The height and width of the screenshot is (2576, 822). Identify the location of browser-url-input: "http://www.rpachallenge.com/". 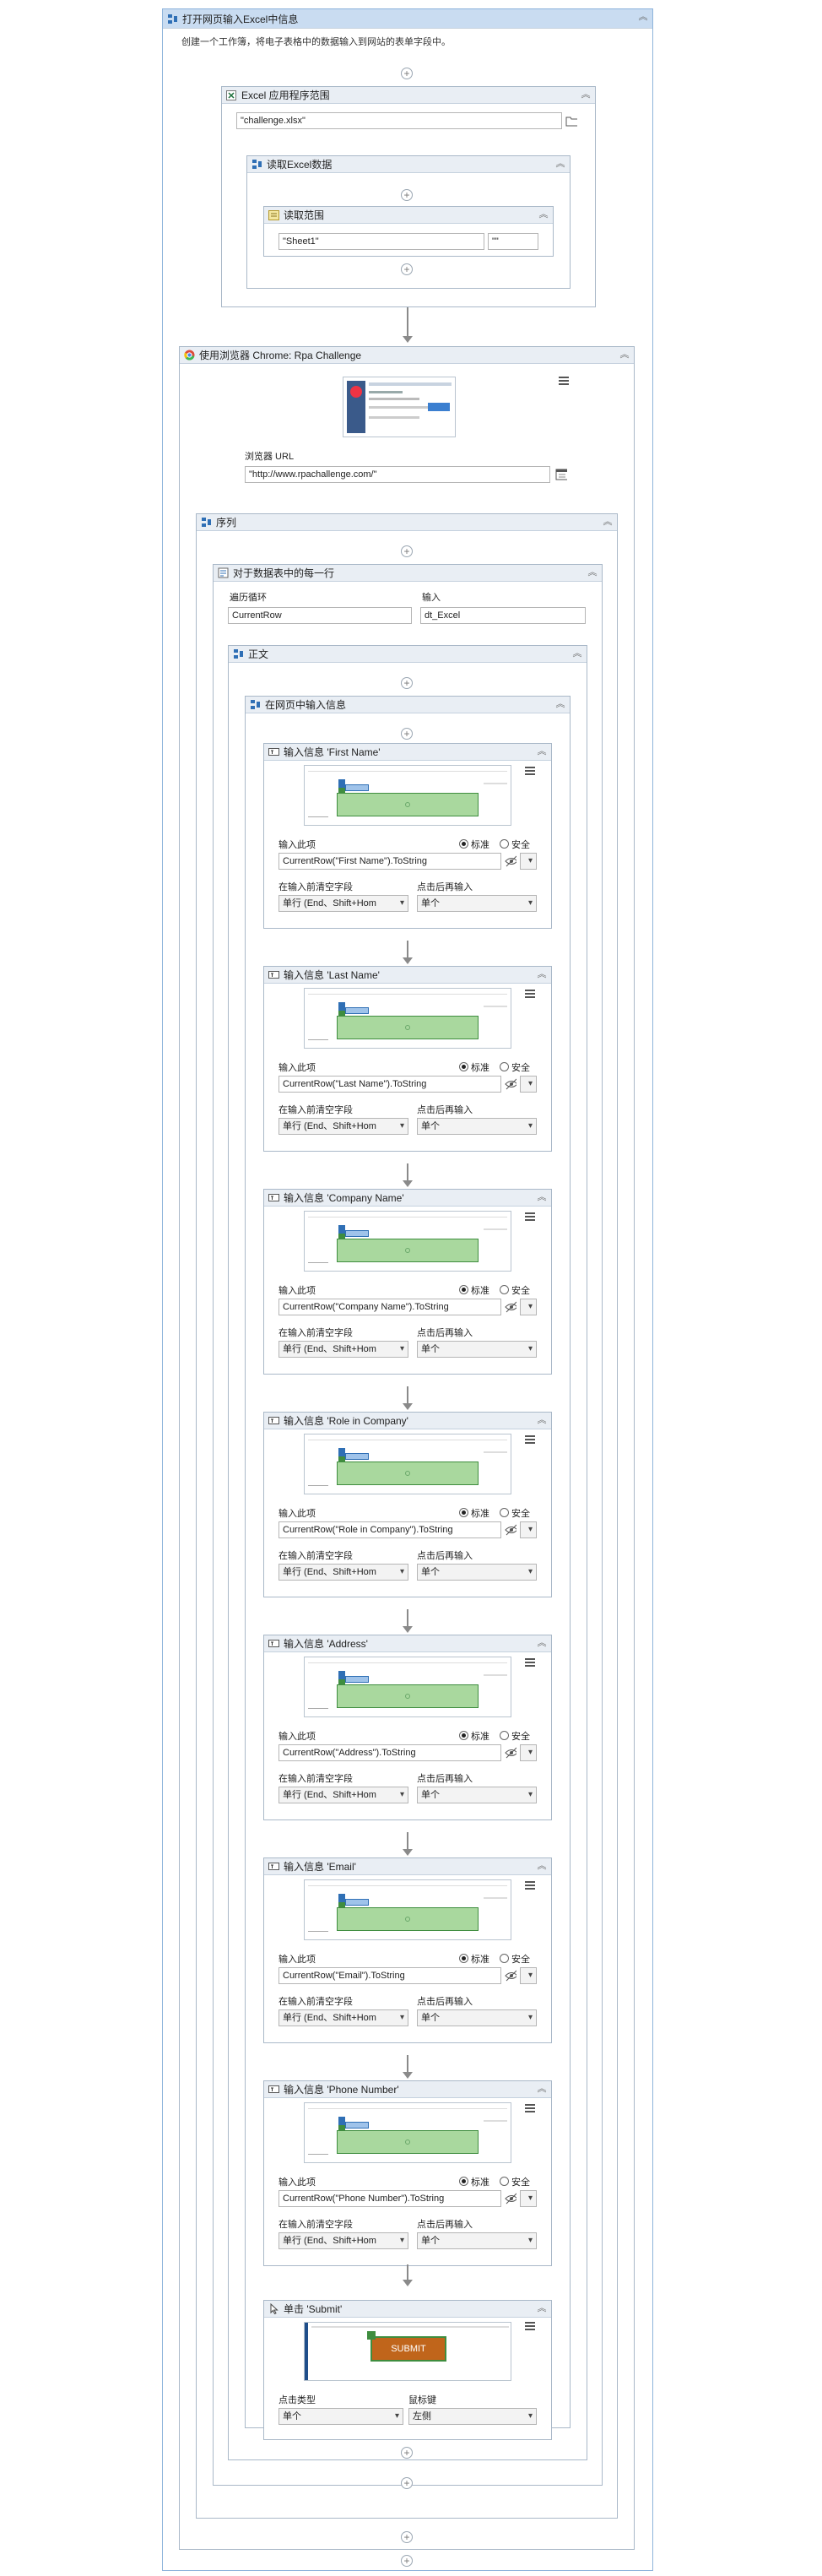
(397, 474).